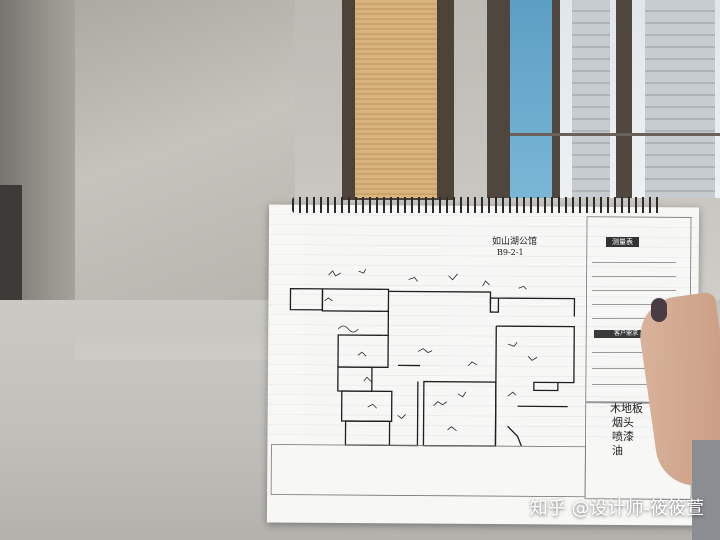  What do you see at coordinates (515, 242) in the screenshot?
I see `handwritten-project-name: 如山湖公馆` at bounding box center [515, 242].